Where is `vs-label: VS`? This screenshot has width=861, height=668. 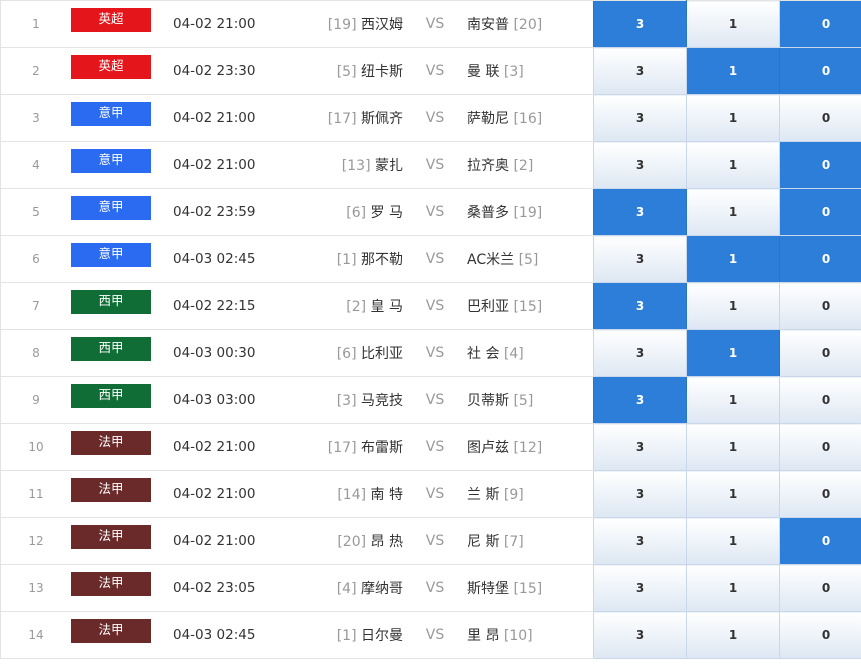
vs-label: VS is located at coordinates (435, 353).